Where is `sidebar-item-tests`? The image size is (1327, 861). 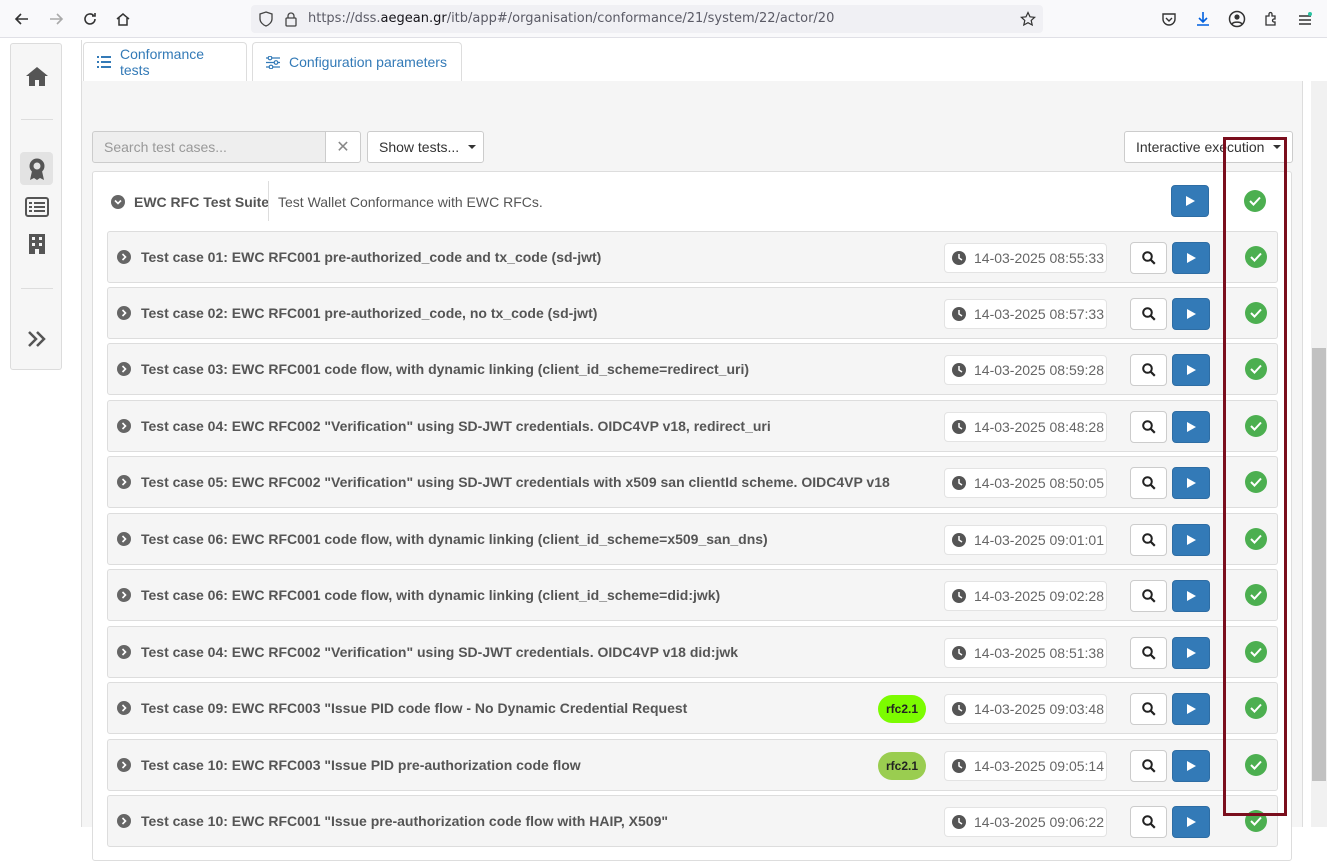 sidebar-item-tests is located at coordinates (36, 206).